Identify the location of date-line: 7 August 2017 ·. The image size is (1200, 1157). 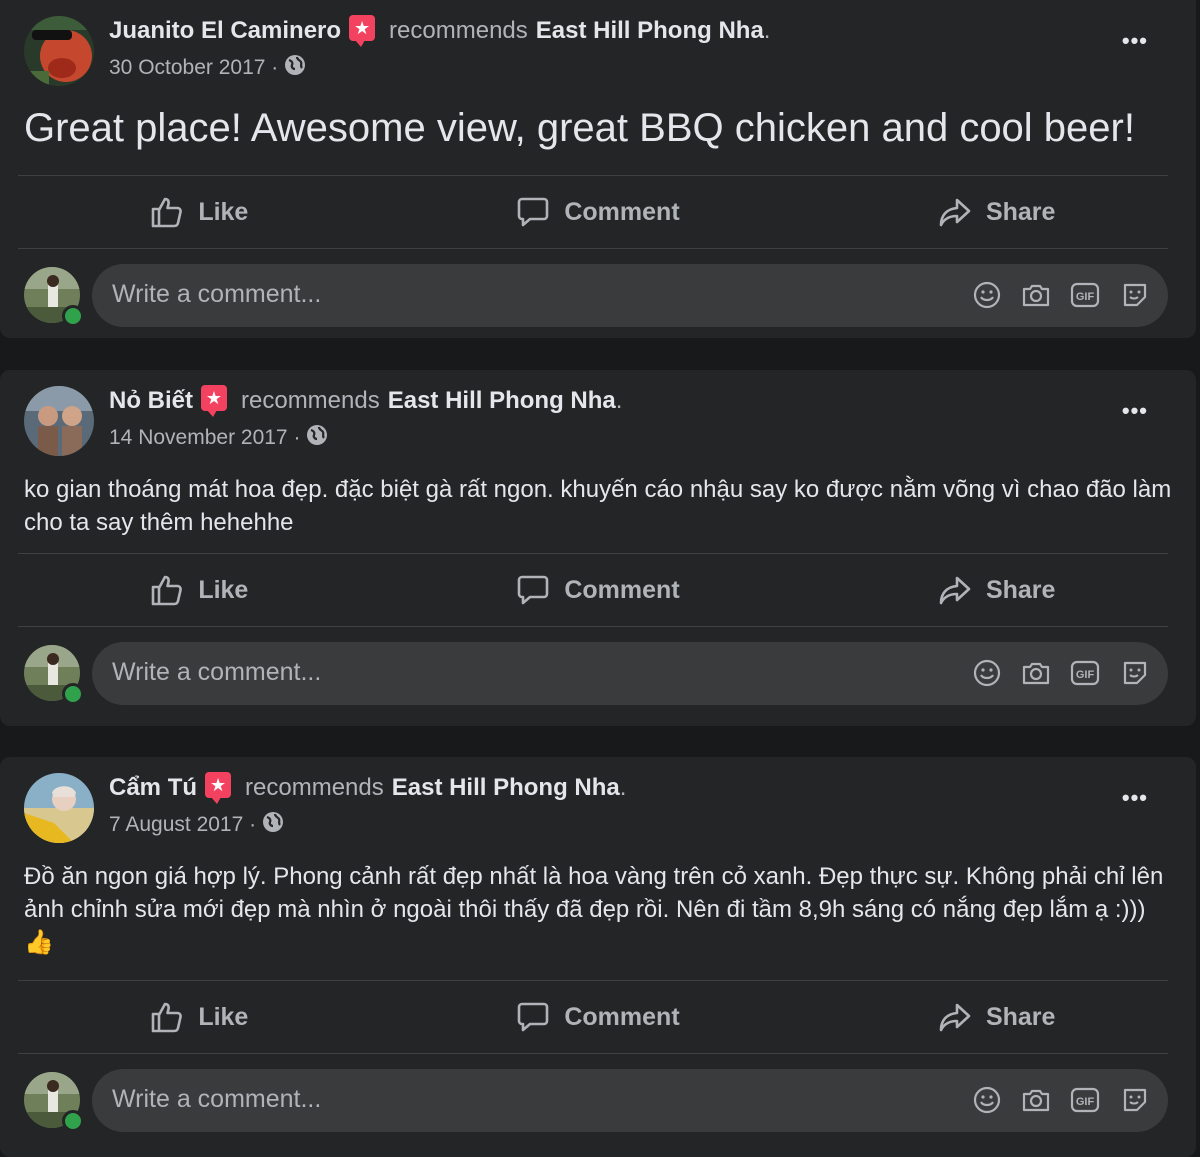
(196, 825).